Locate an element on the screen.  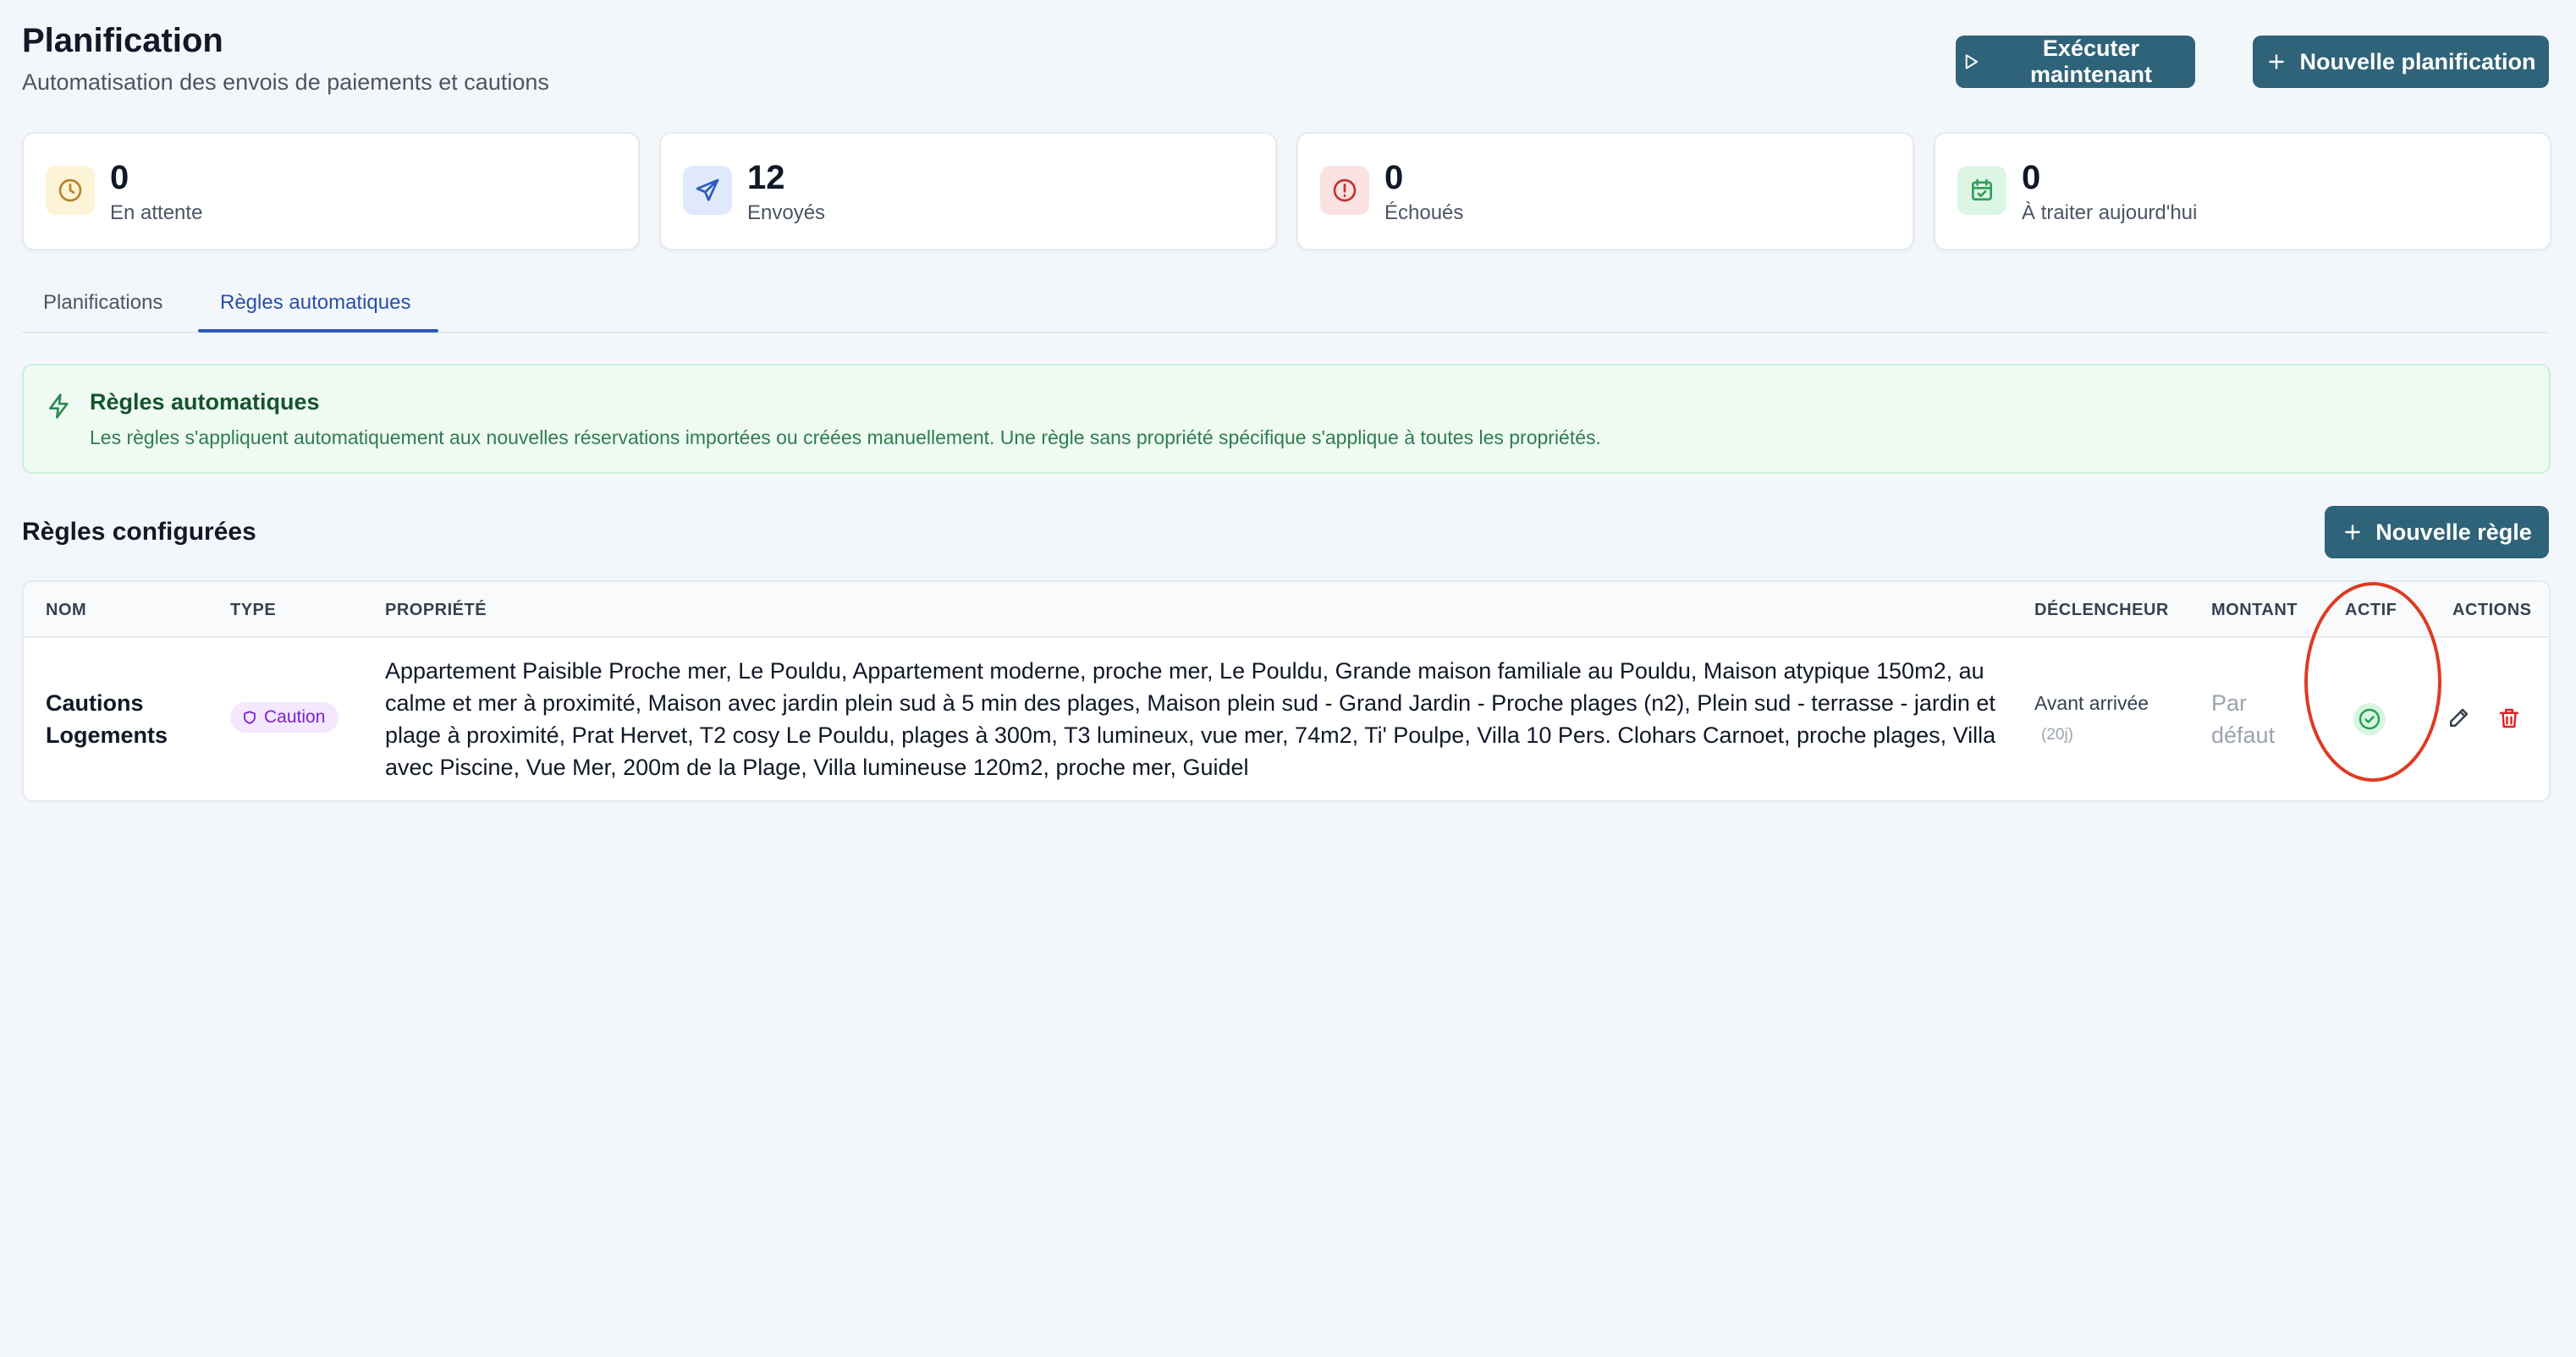
rule-trigger: Avant arrivée is located at coordinates (2091, 703).